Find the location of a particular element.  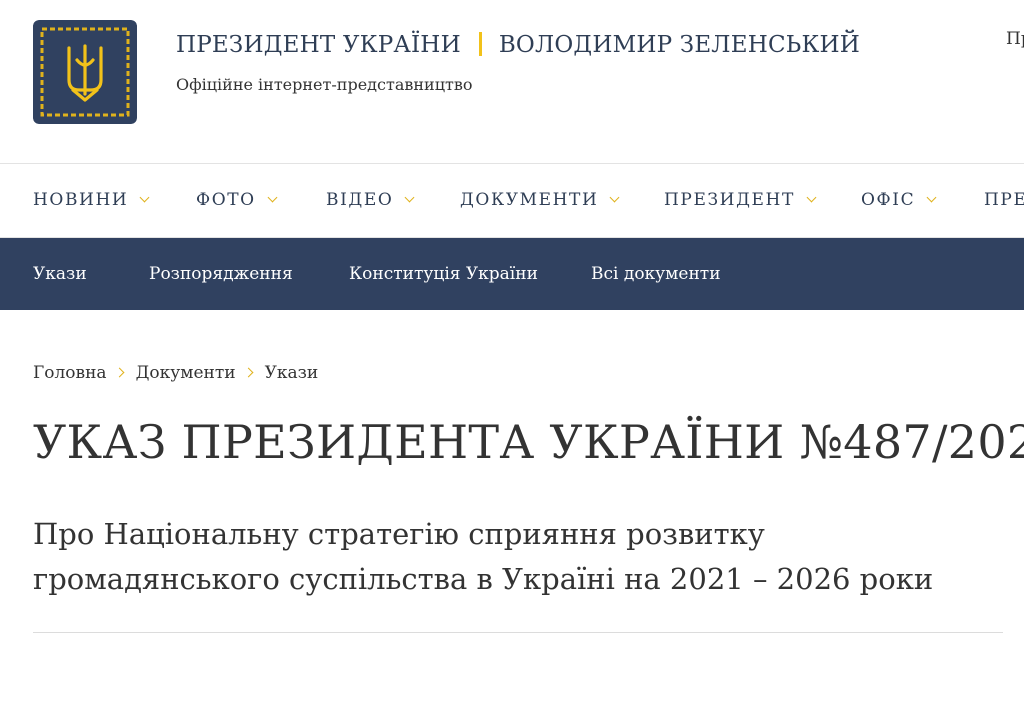

nav-item-label: ВІДЕО is located at coordinates (360, 200).